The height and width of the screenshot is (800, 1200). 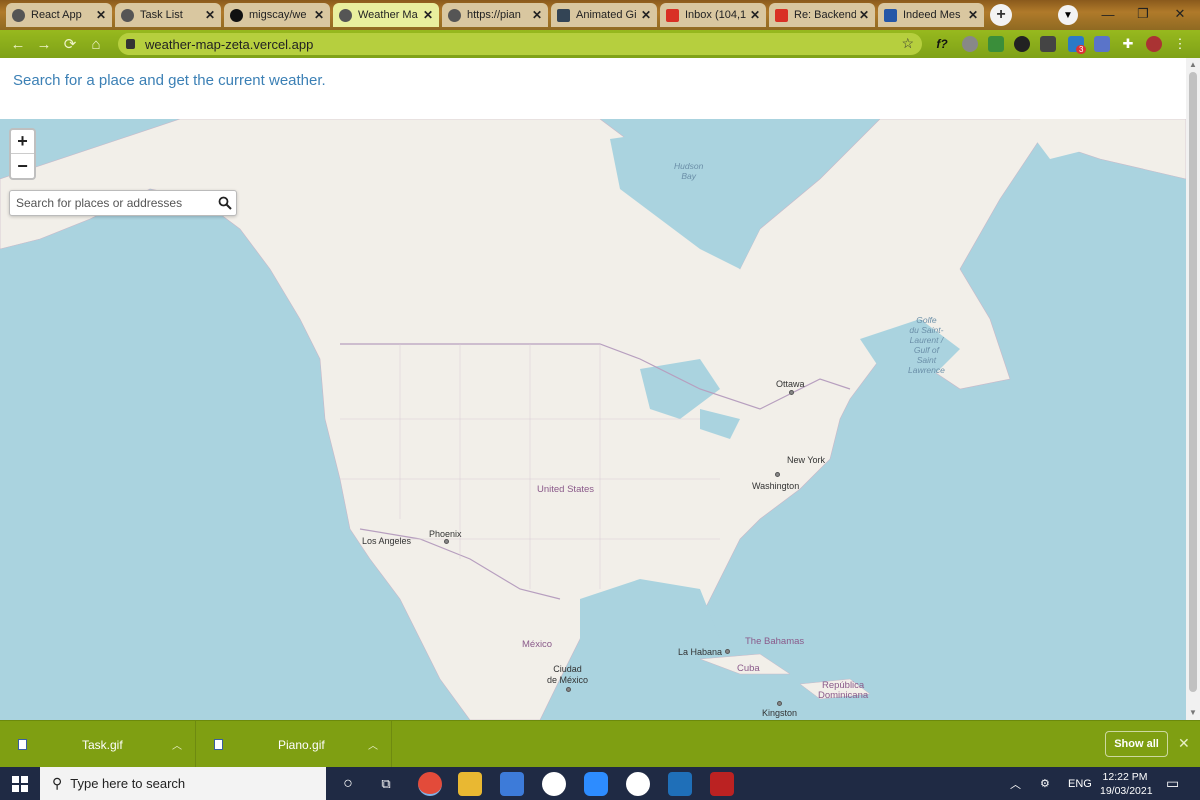 I want to click on minimize-button: —, so click(x=1108, y=14).